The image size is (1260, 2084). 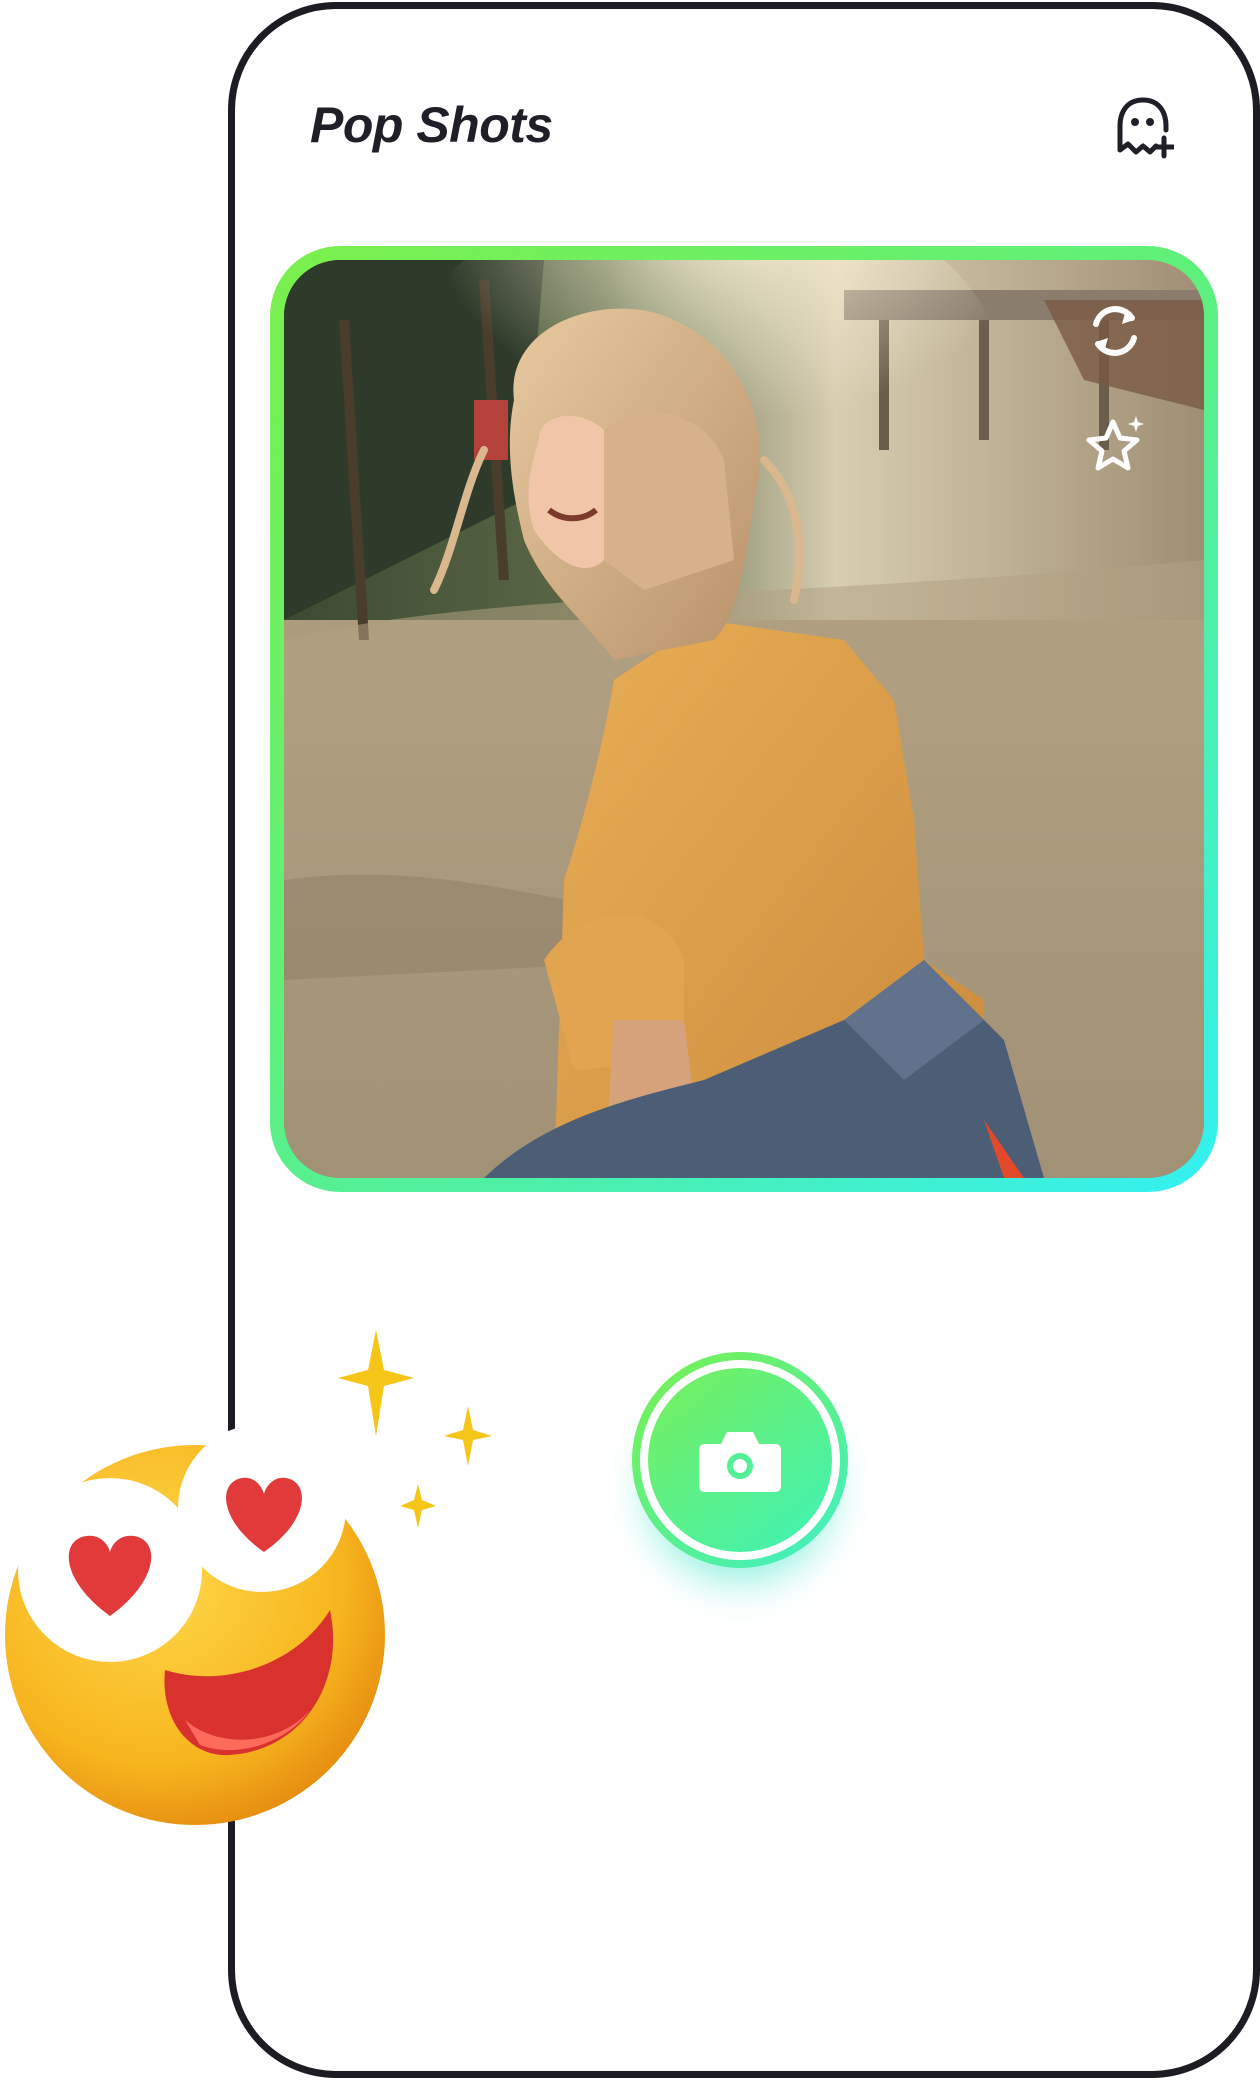 I want to click on app-title: Pop Shots, so click(x=431, y=125).